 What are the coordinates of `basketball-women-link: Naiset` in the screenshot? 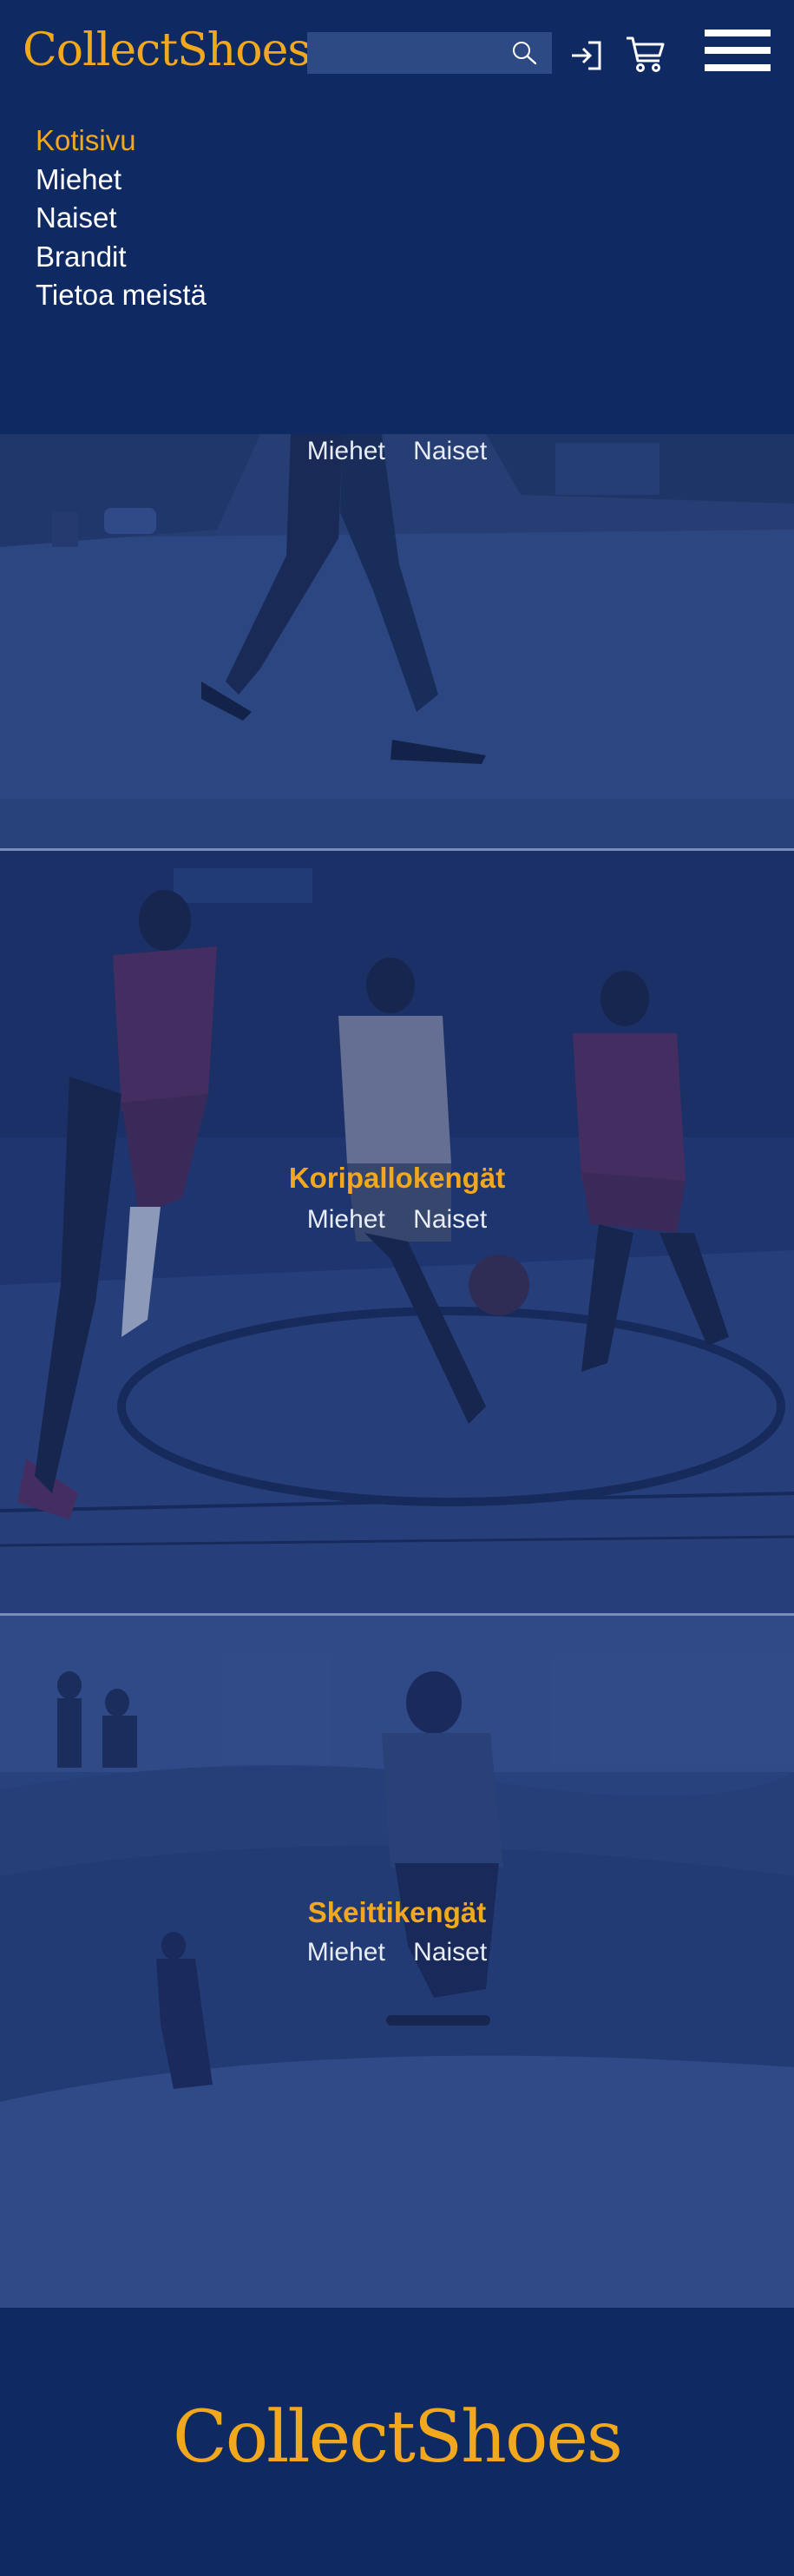 It's located at (450, 1219).